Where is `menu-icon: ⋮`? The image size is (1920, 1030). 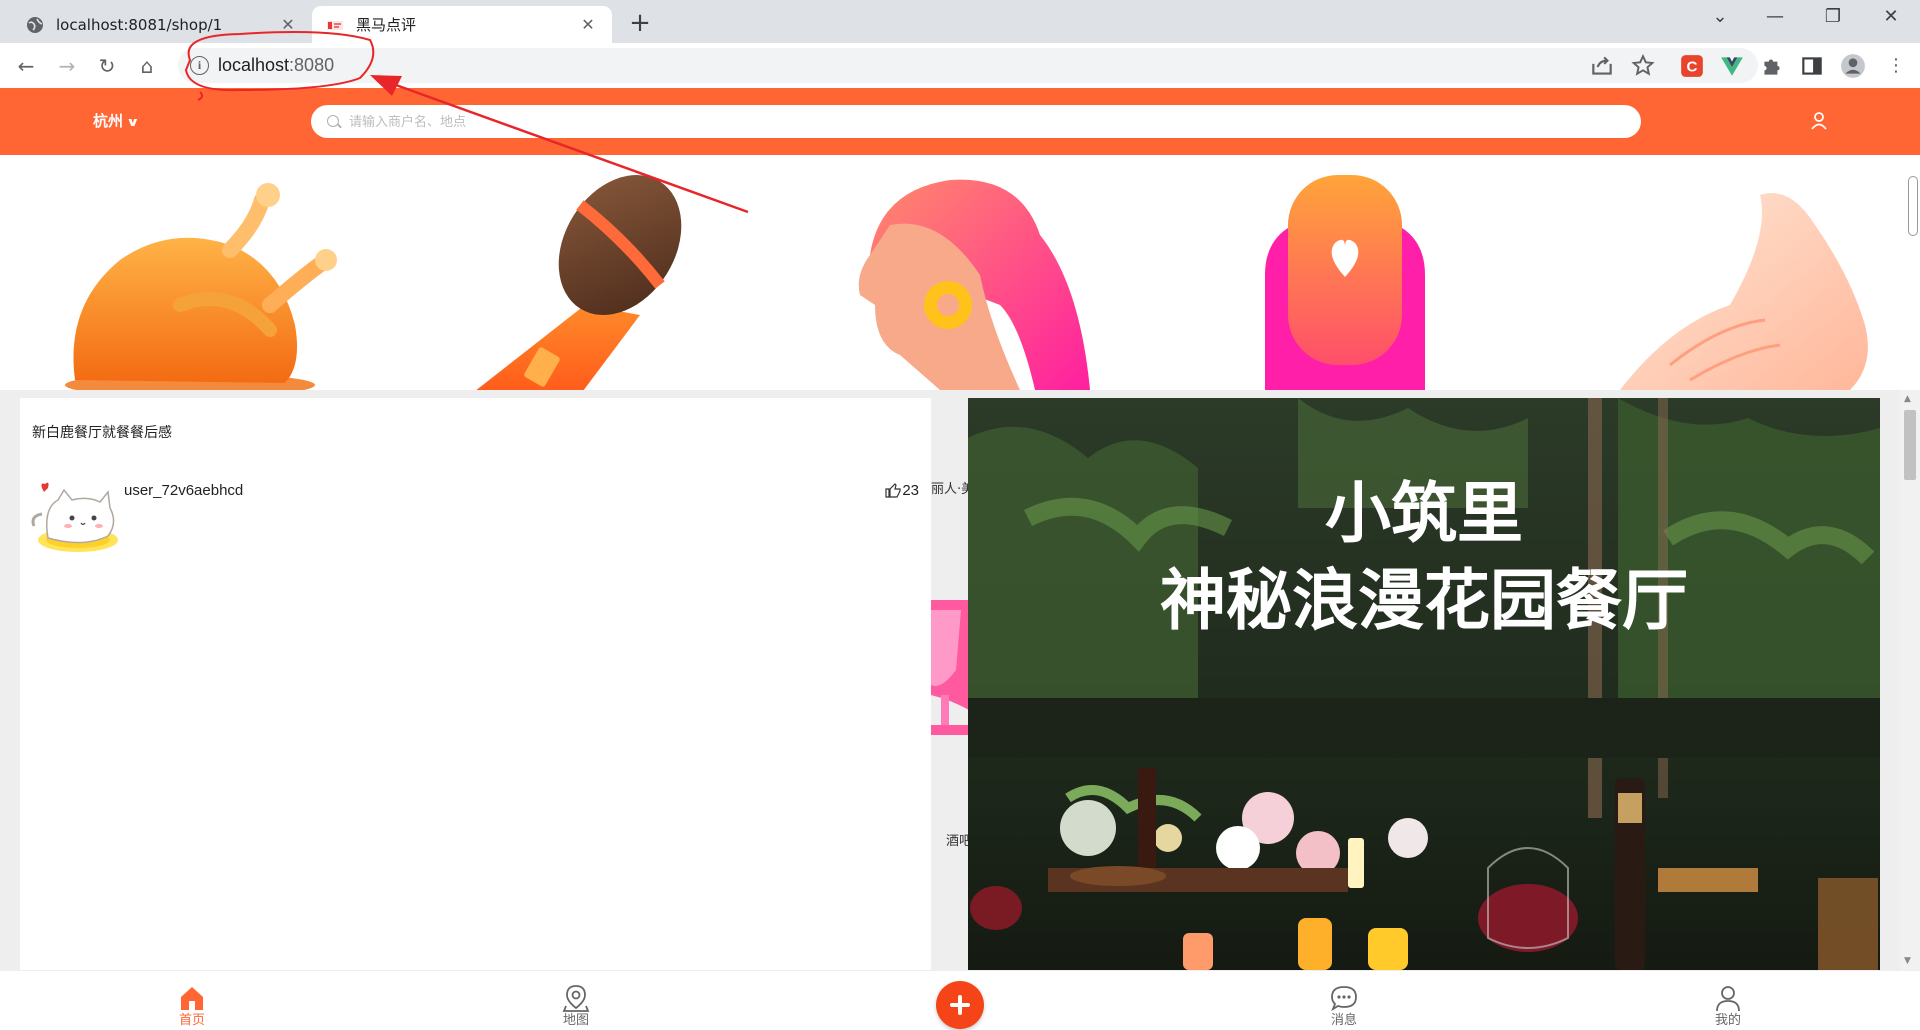 menu-icon: ⋮ is located at coordinates (1896, 66).